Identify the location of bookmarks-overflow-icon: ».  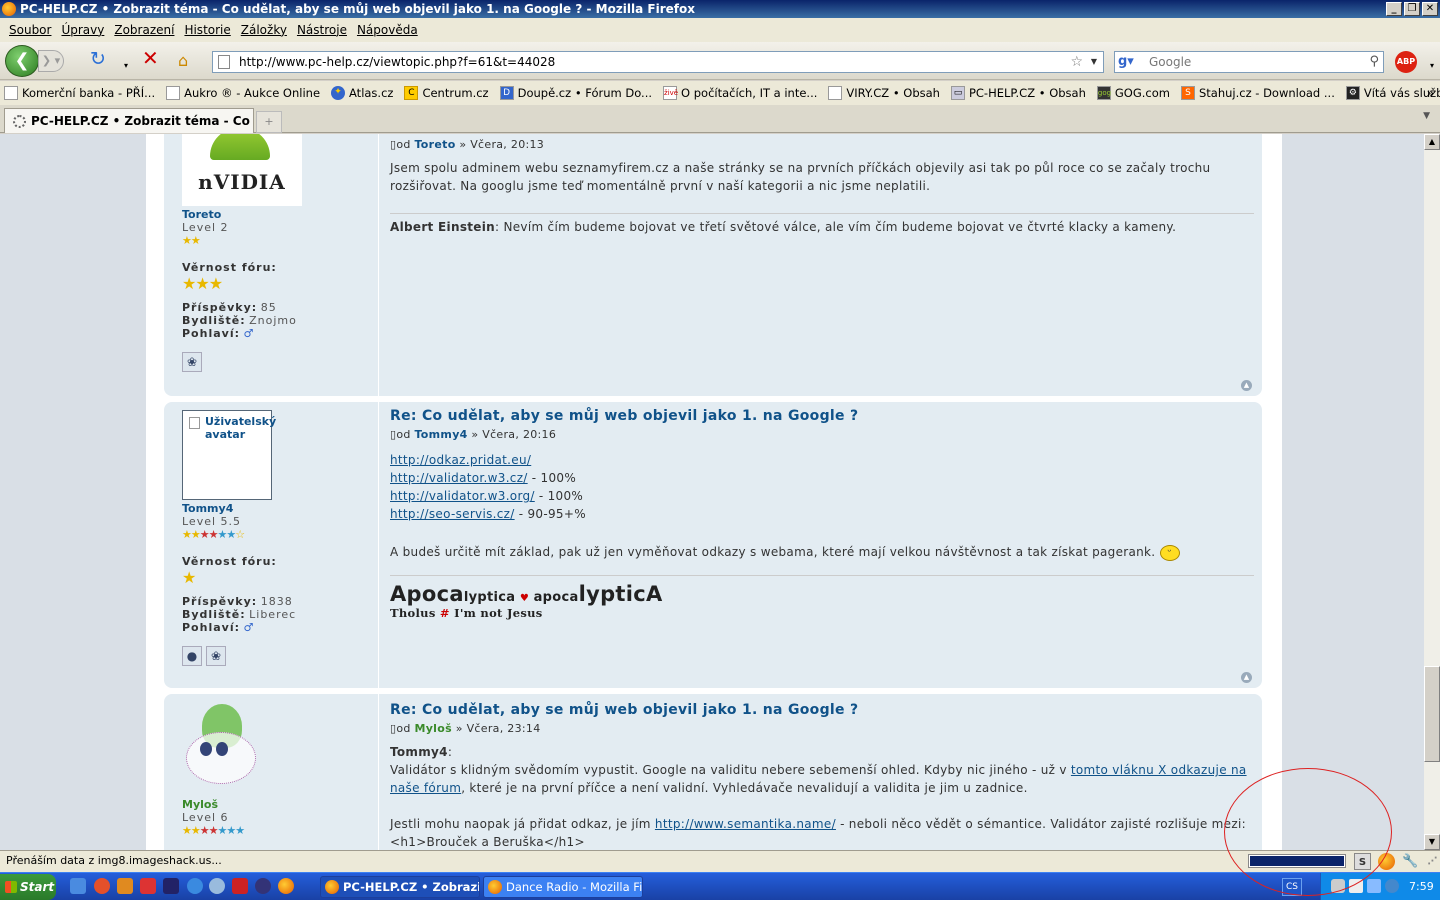
(1430, 93).